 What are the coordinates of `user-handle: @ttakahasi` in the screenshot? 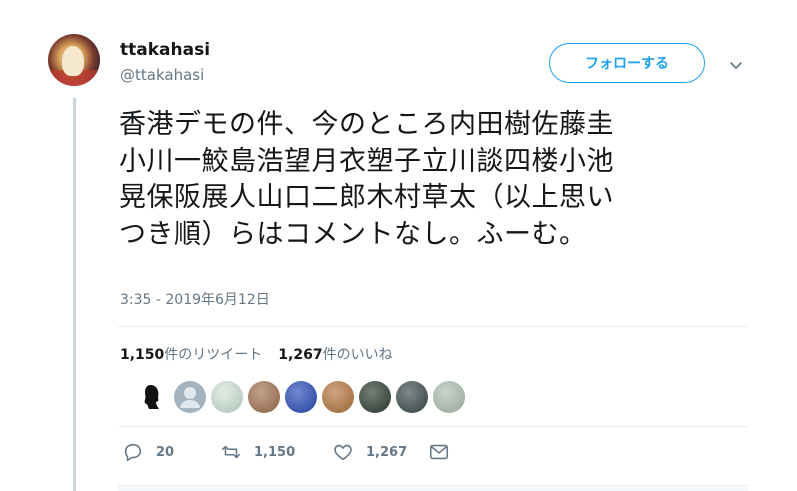 It's located at (162, 75).